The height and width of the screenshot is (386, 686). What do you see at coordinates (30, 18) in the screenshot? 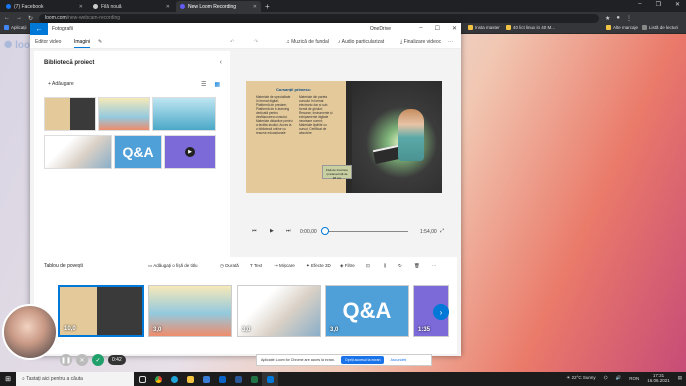
I see `reload-icon: ↻` at bounding box center [30, 18].